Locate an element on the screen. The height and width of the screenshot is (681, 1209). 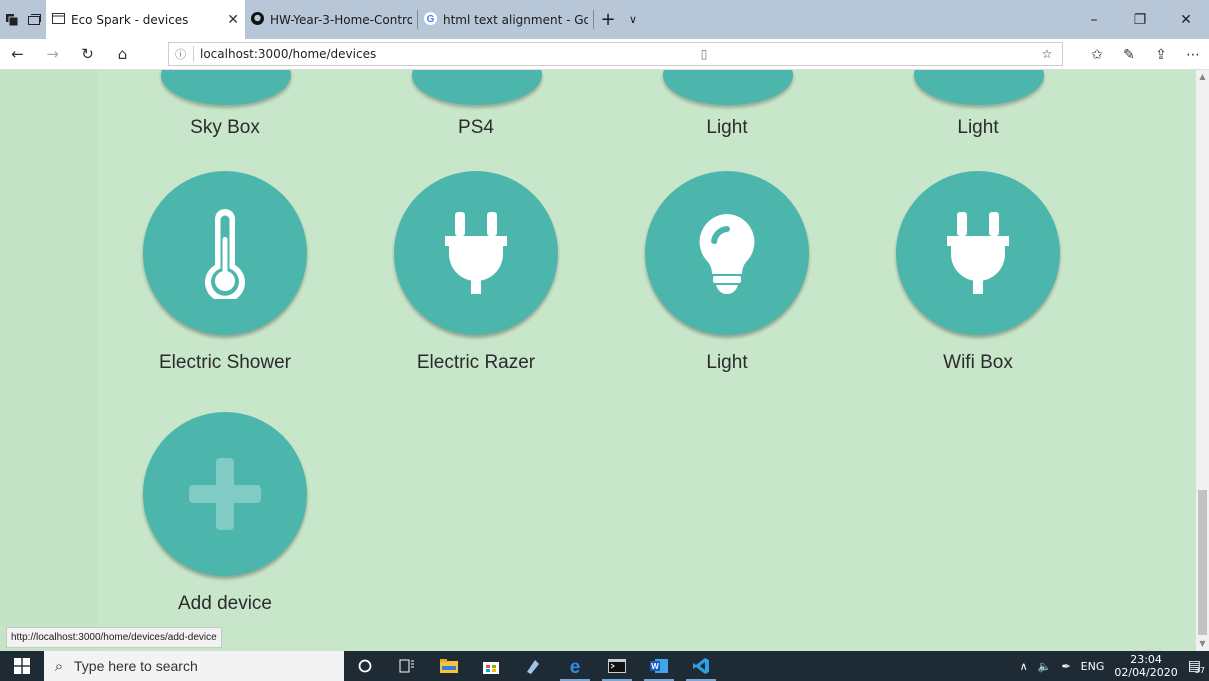
windows-start-icon is located at coordinates (22, 666).